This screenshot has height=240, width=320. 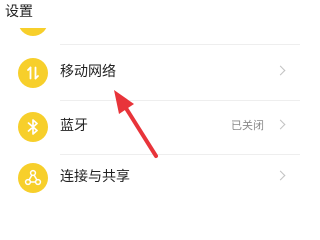 I want to click on mobile-data-icon, so click(x=33, y=73).